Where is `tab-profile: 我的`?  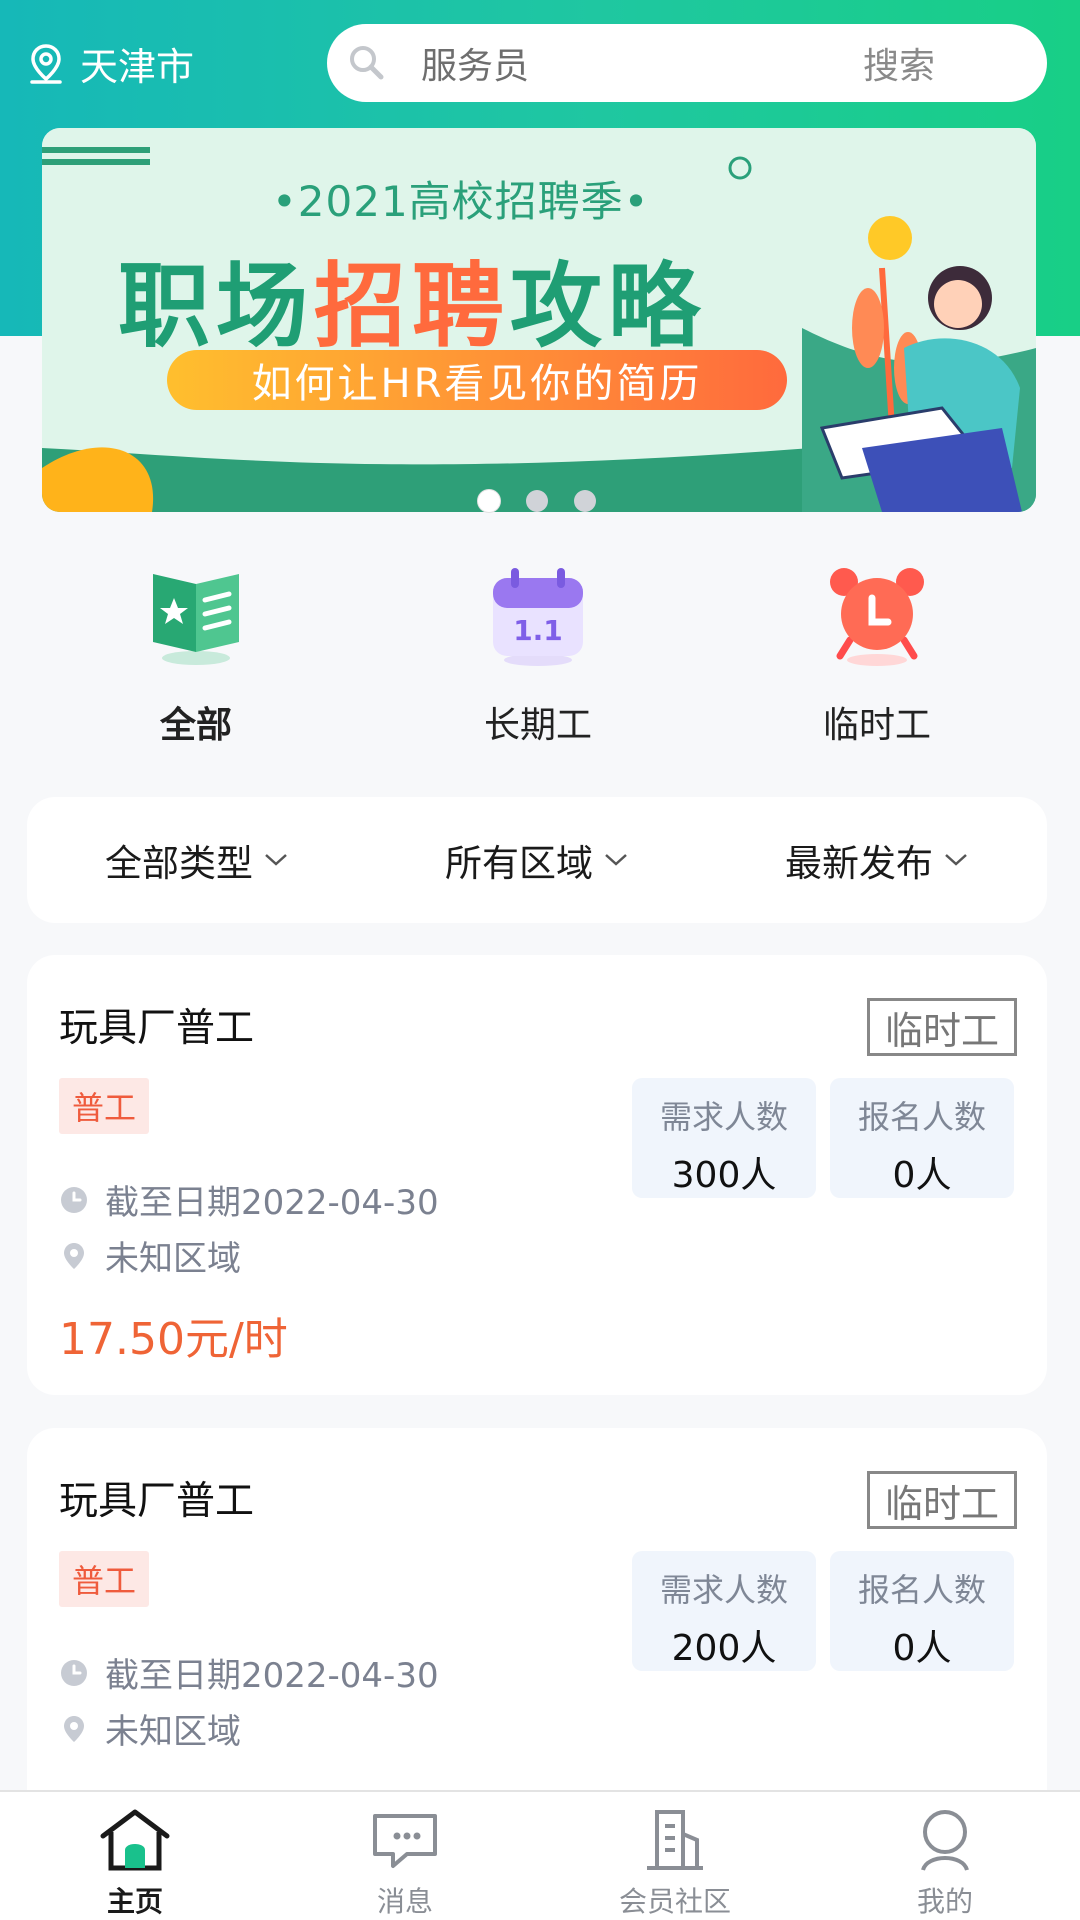 tab-profile: 我的 is located at coordinates (945, 1856).